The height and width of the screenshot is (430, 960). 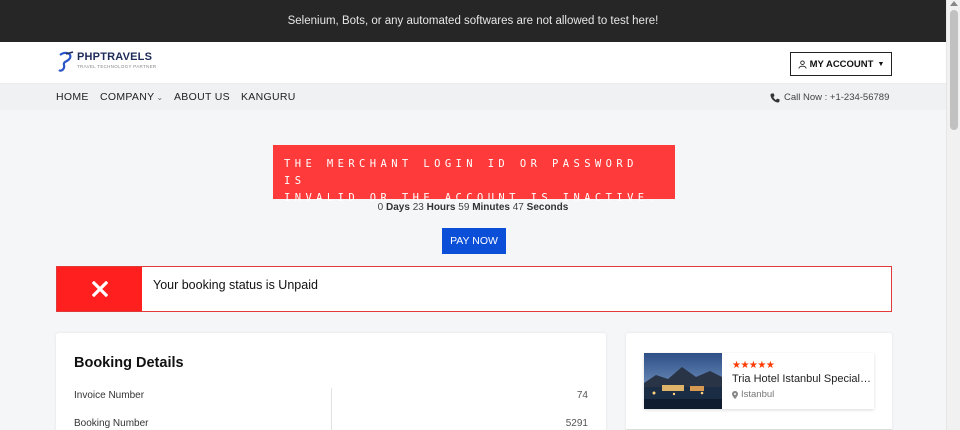 I want to click on call-now-text: Call Now : +1-234-56789, so click(x=837, y=97).